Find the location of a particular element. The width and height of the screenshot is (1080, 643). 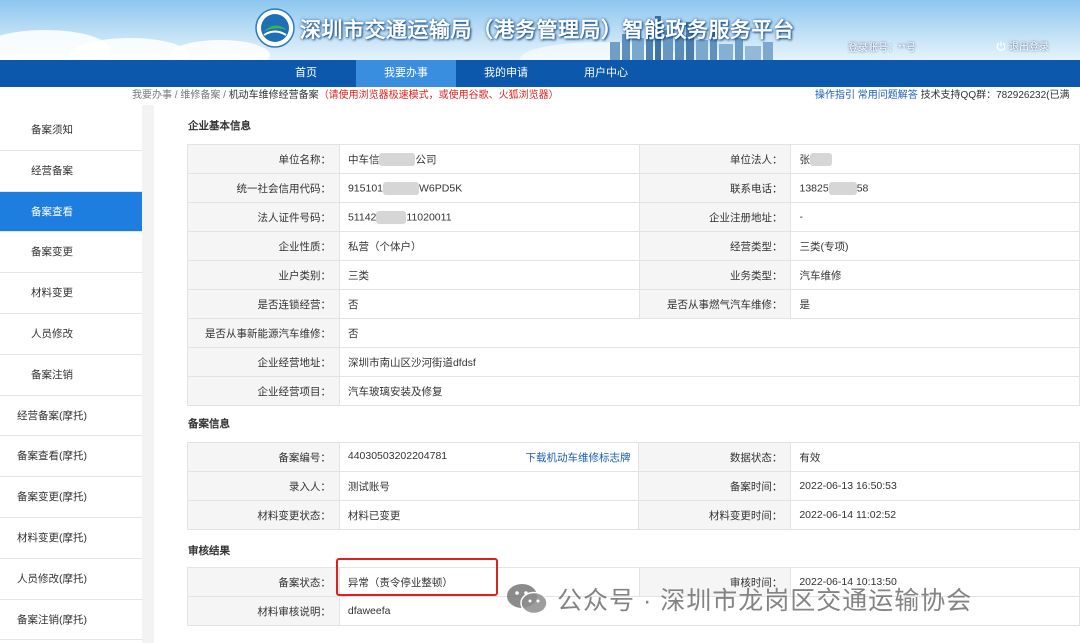

help-links: 操作指引 常用问题解答 技术支持QQ群：782926232(已满 is located at coordinates (942, 96).